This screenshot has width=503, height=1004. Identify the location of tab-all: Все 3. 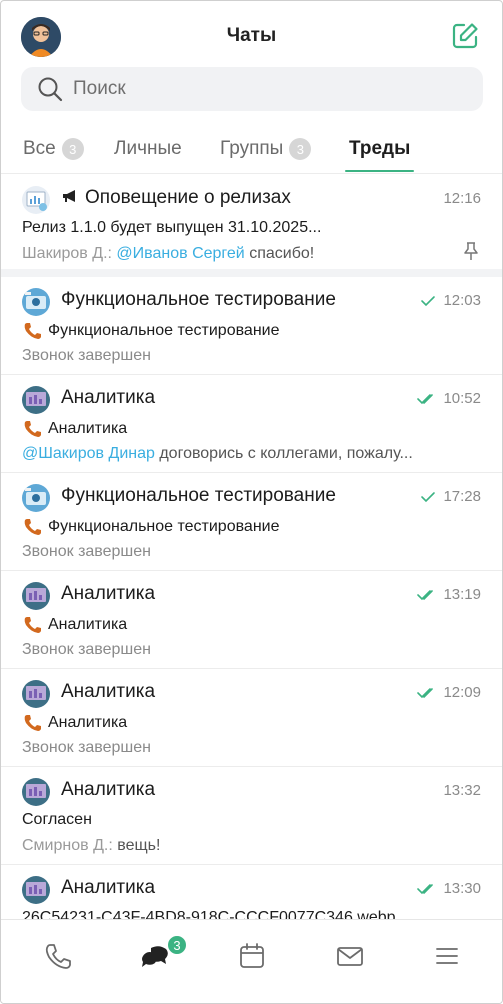
(53, 149).